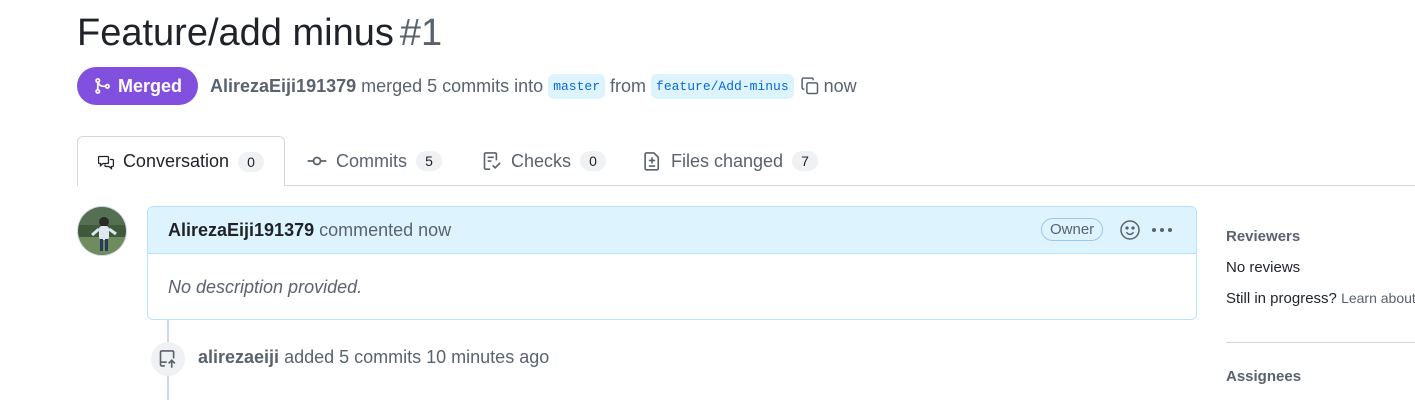  I want to click on comment-discussion-icon, so click(106, 162).